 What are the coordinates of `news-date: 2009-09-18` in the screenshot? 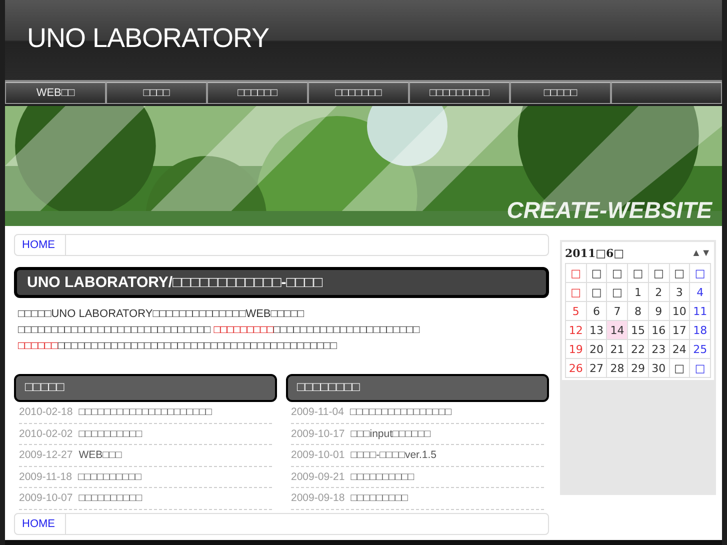 It's located at (318, 498).